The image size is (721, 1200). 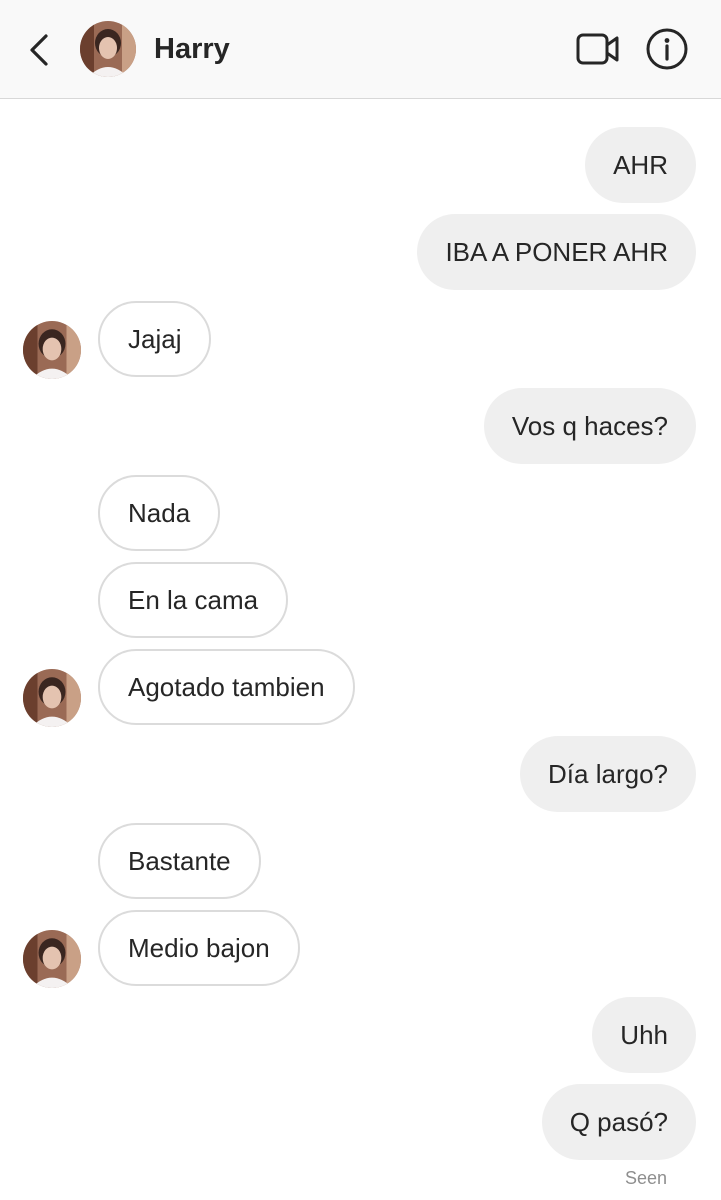 I want to click on message-bubble-incoming: Agotado tambien, so click(x=226, y=687).